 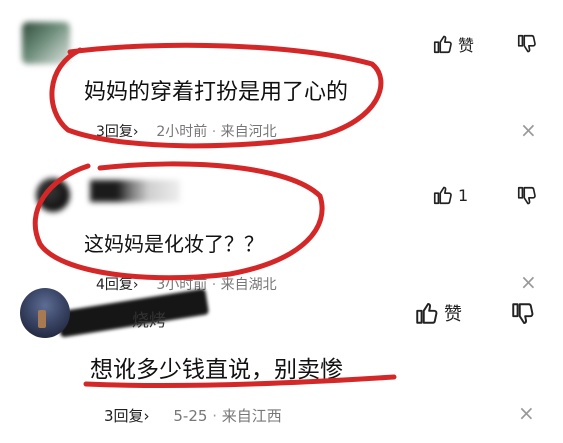 I want to click on like-count: 1, so click(x=463, y=195).